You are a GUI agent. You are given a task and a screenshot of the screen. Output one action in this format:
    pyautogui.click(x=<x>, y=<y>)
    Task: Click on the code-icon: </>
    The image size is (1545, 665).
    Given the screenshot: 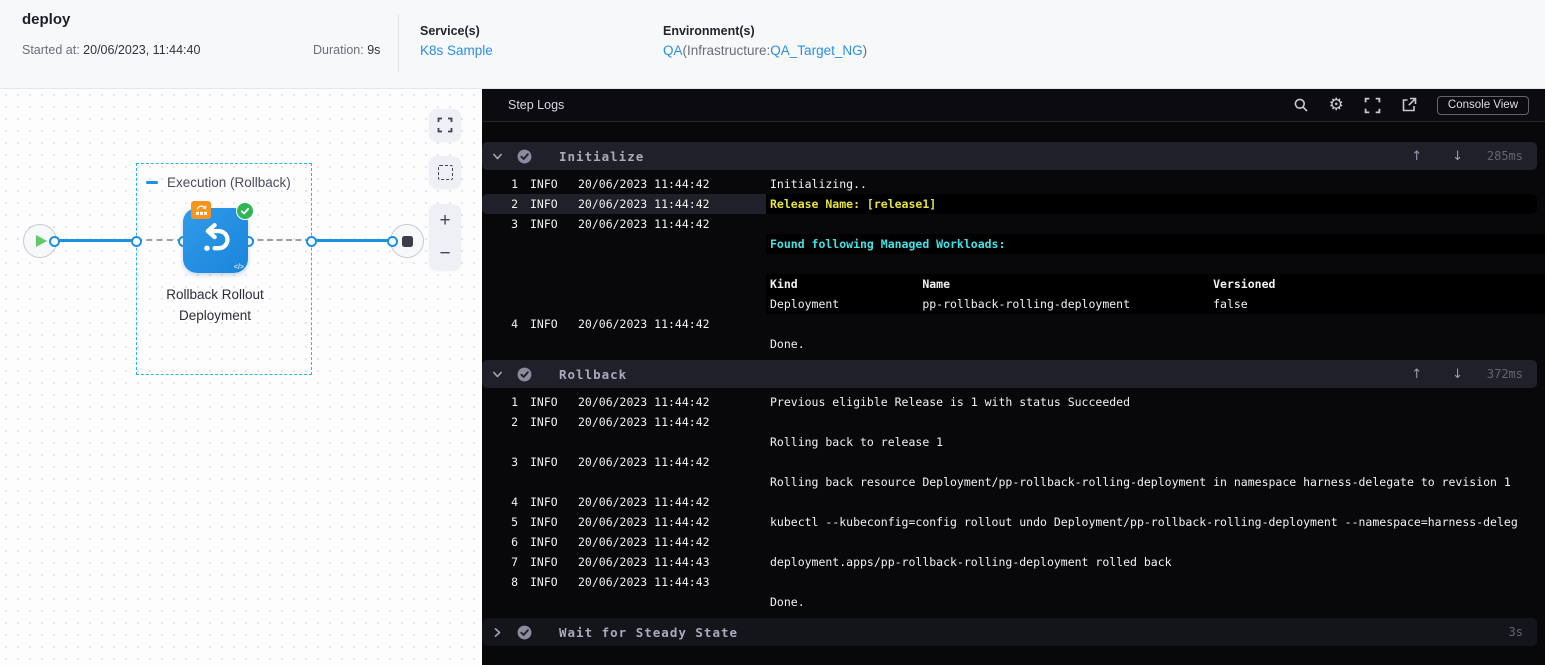 What is the action you would take?
    pyautogui.click(x=238, y=267)
    